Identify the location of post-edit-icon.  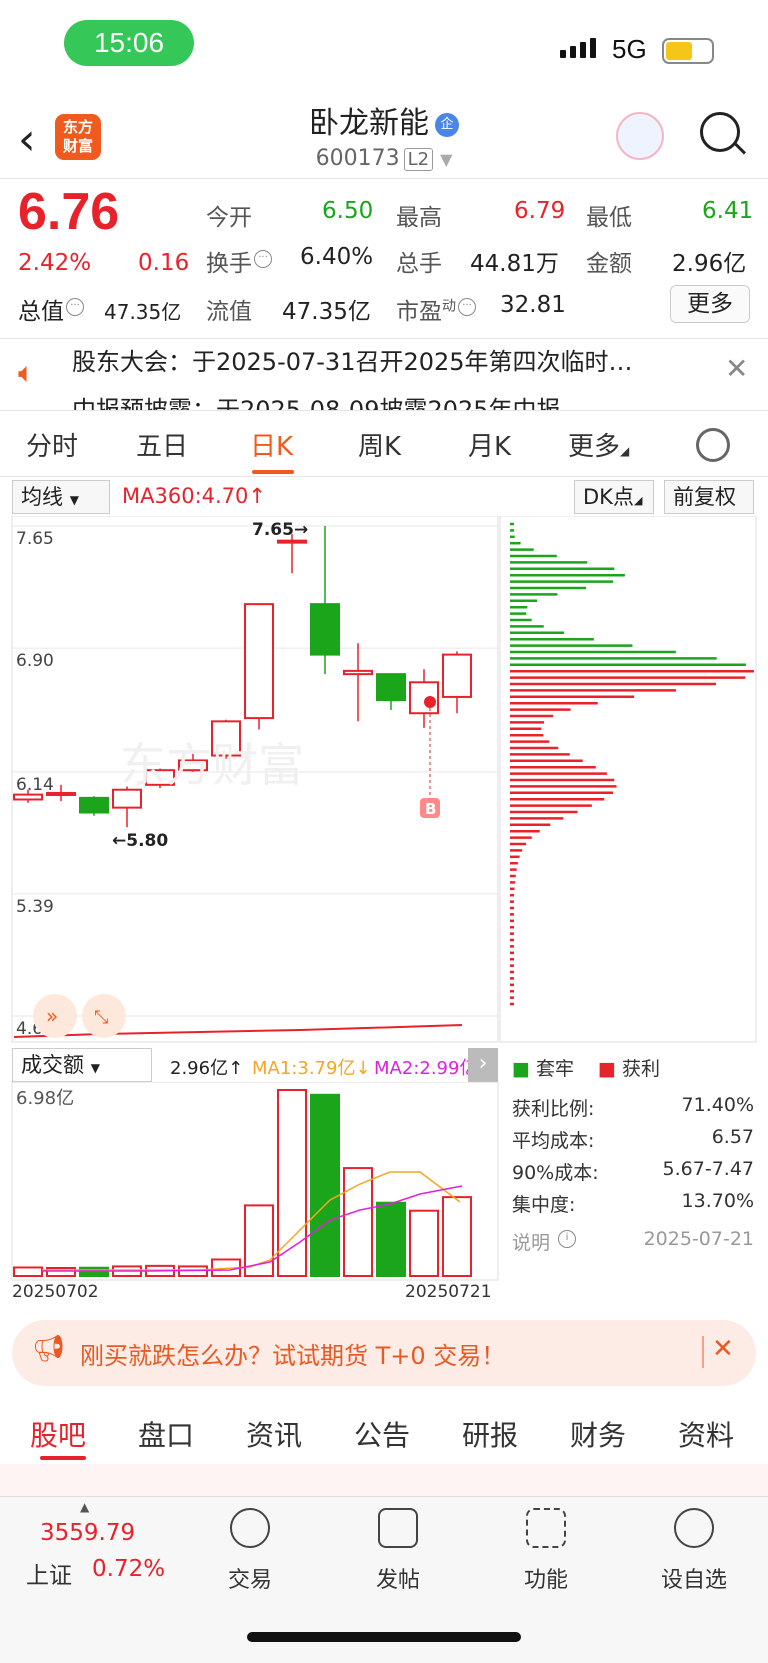
(398, 1528).